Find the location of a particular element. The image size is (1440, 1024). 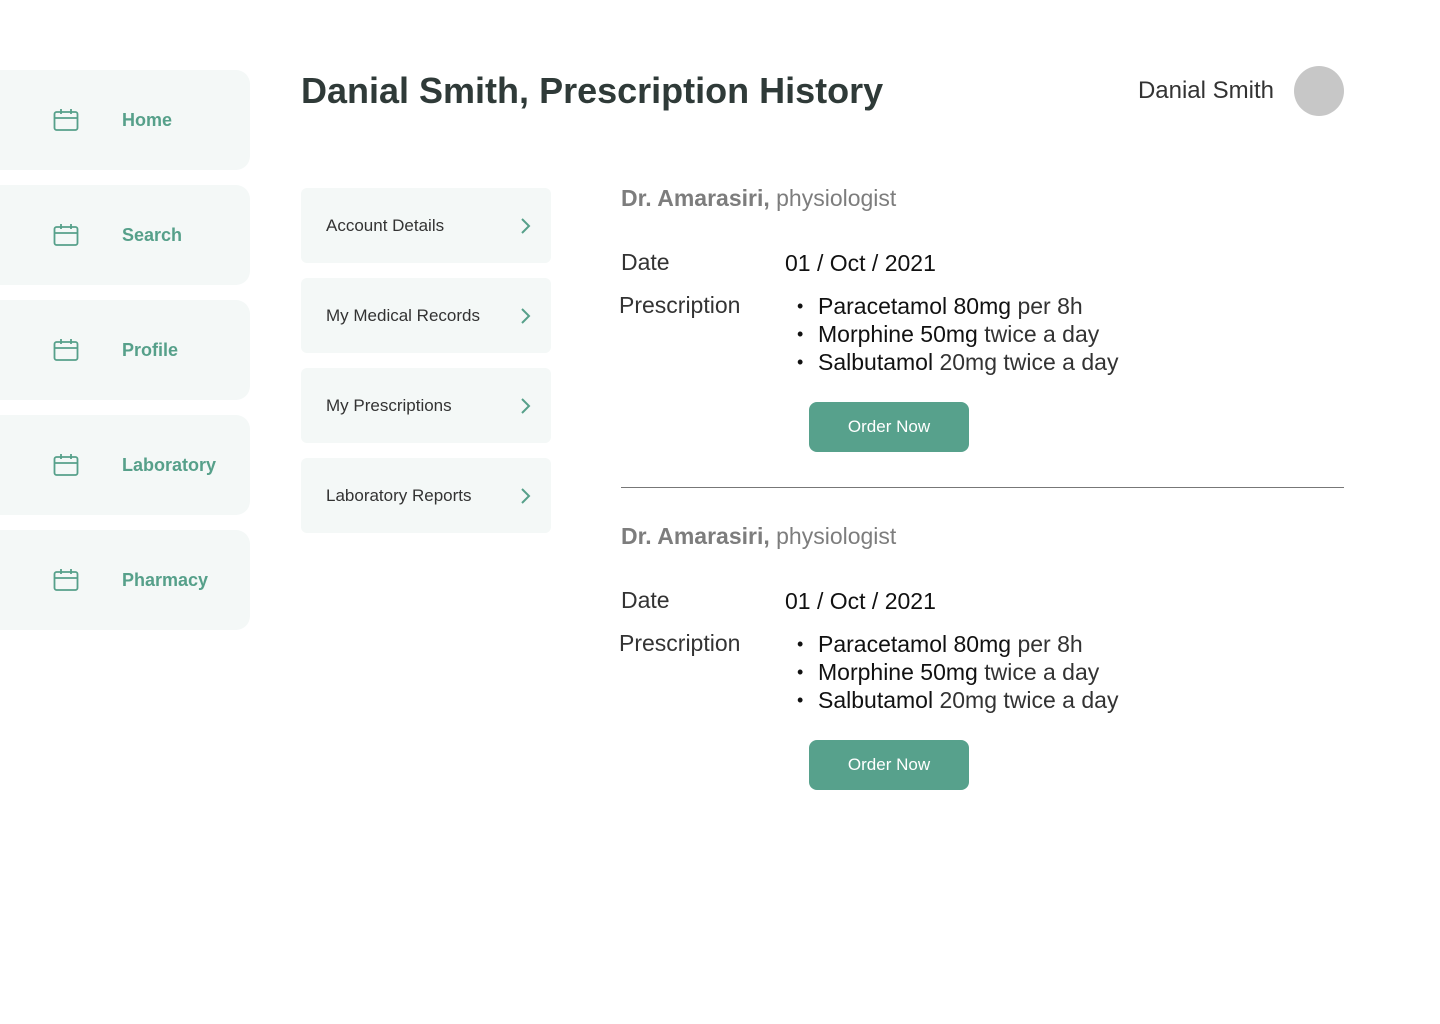

sidebar-item-search: Search is located at coordinates (125, 235).